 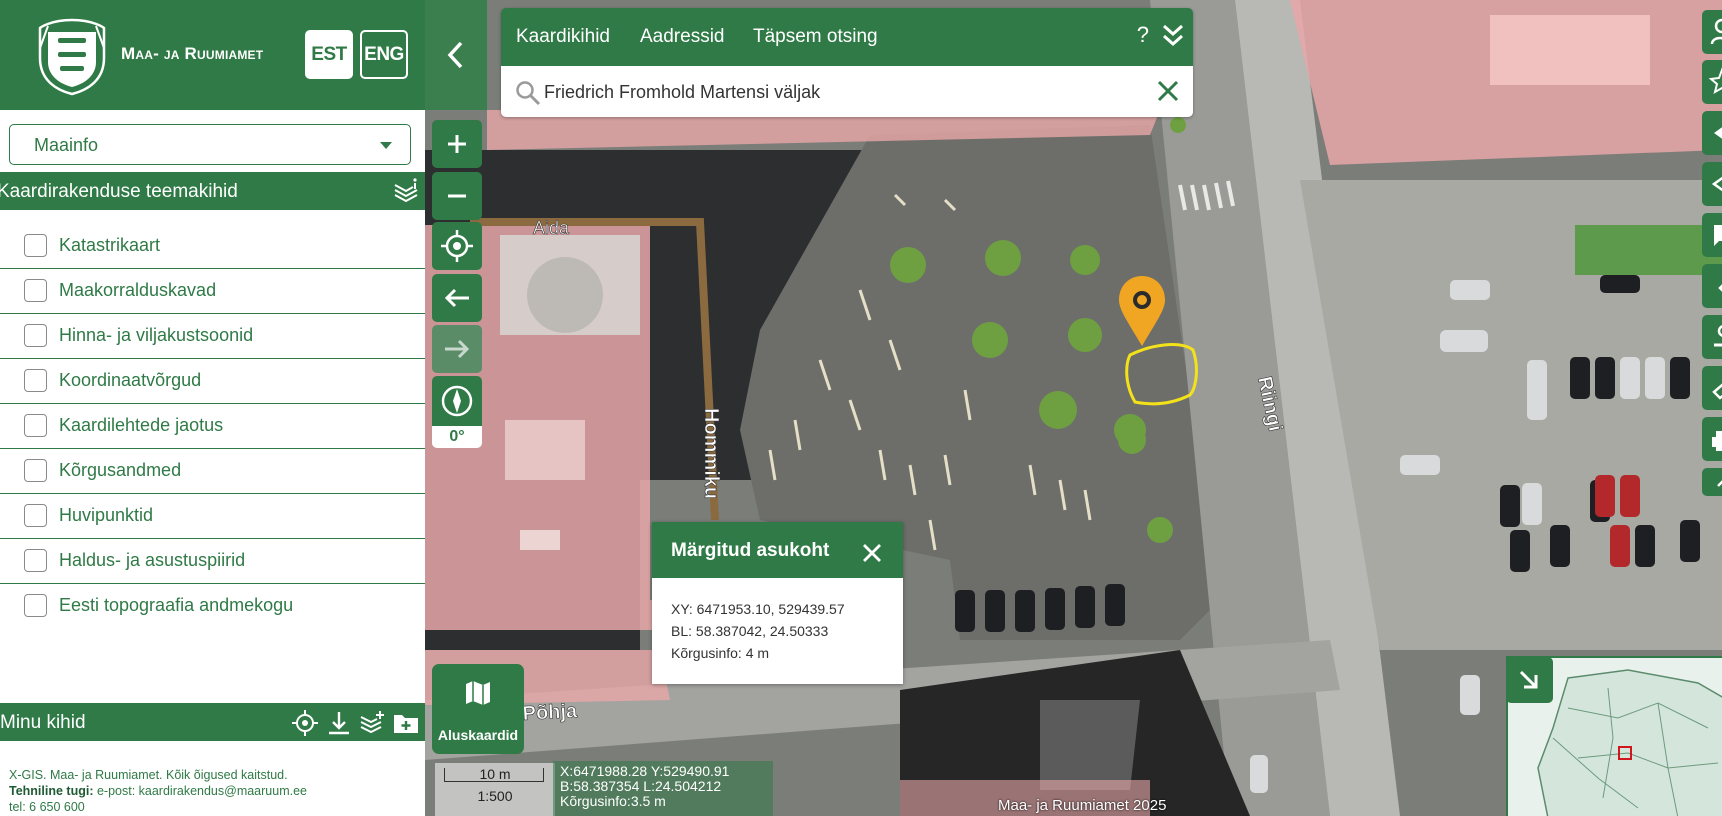 I want to click on map-label-hommiku: Hommiku, so click(x=711, y=453).